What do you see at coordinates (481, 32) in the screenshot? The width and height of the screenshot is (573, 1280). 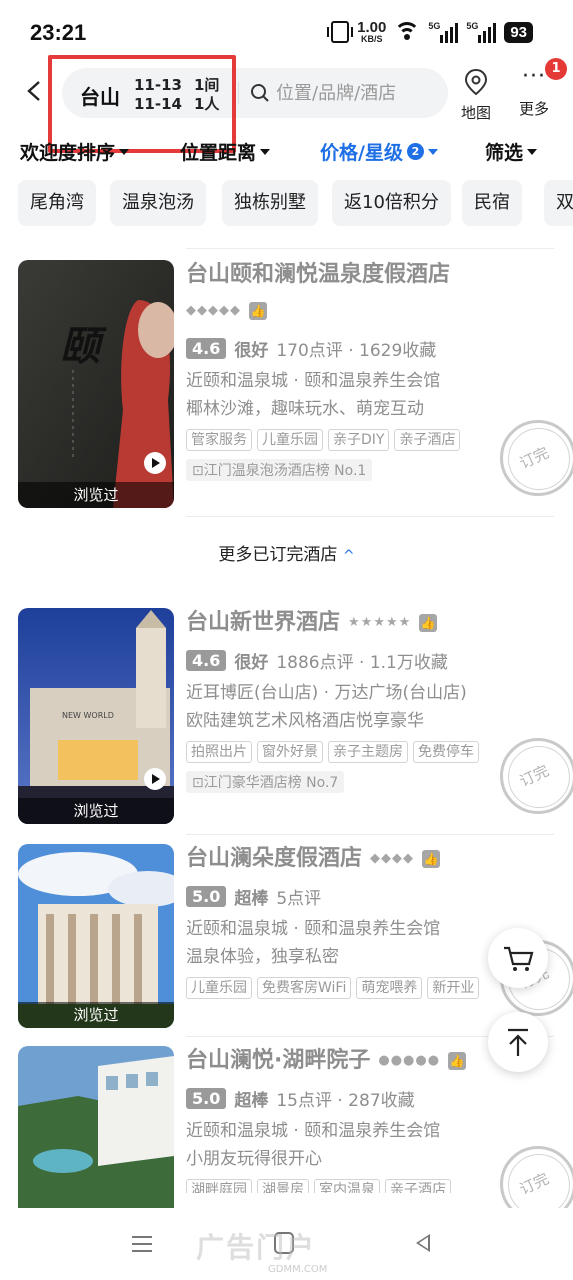 I see `signal-icon-2: 5G` at bounding box center [481, 32].